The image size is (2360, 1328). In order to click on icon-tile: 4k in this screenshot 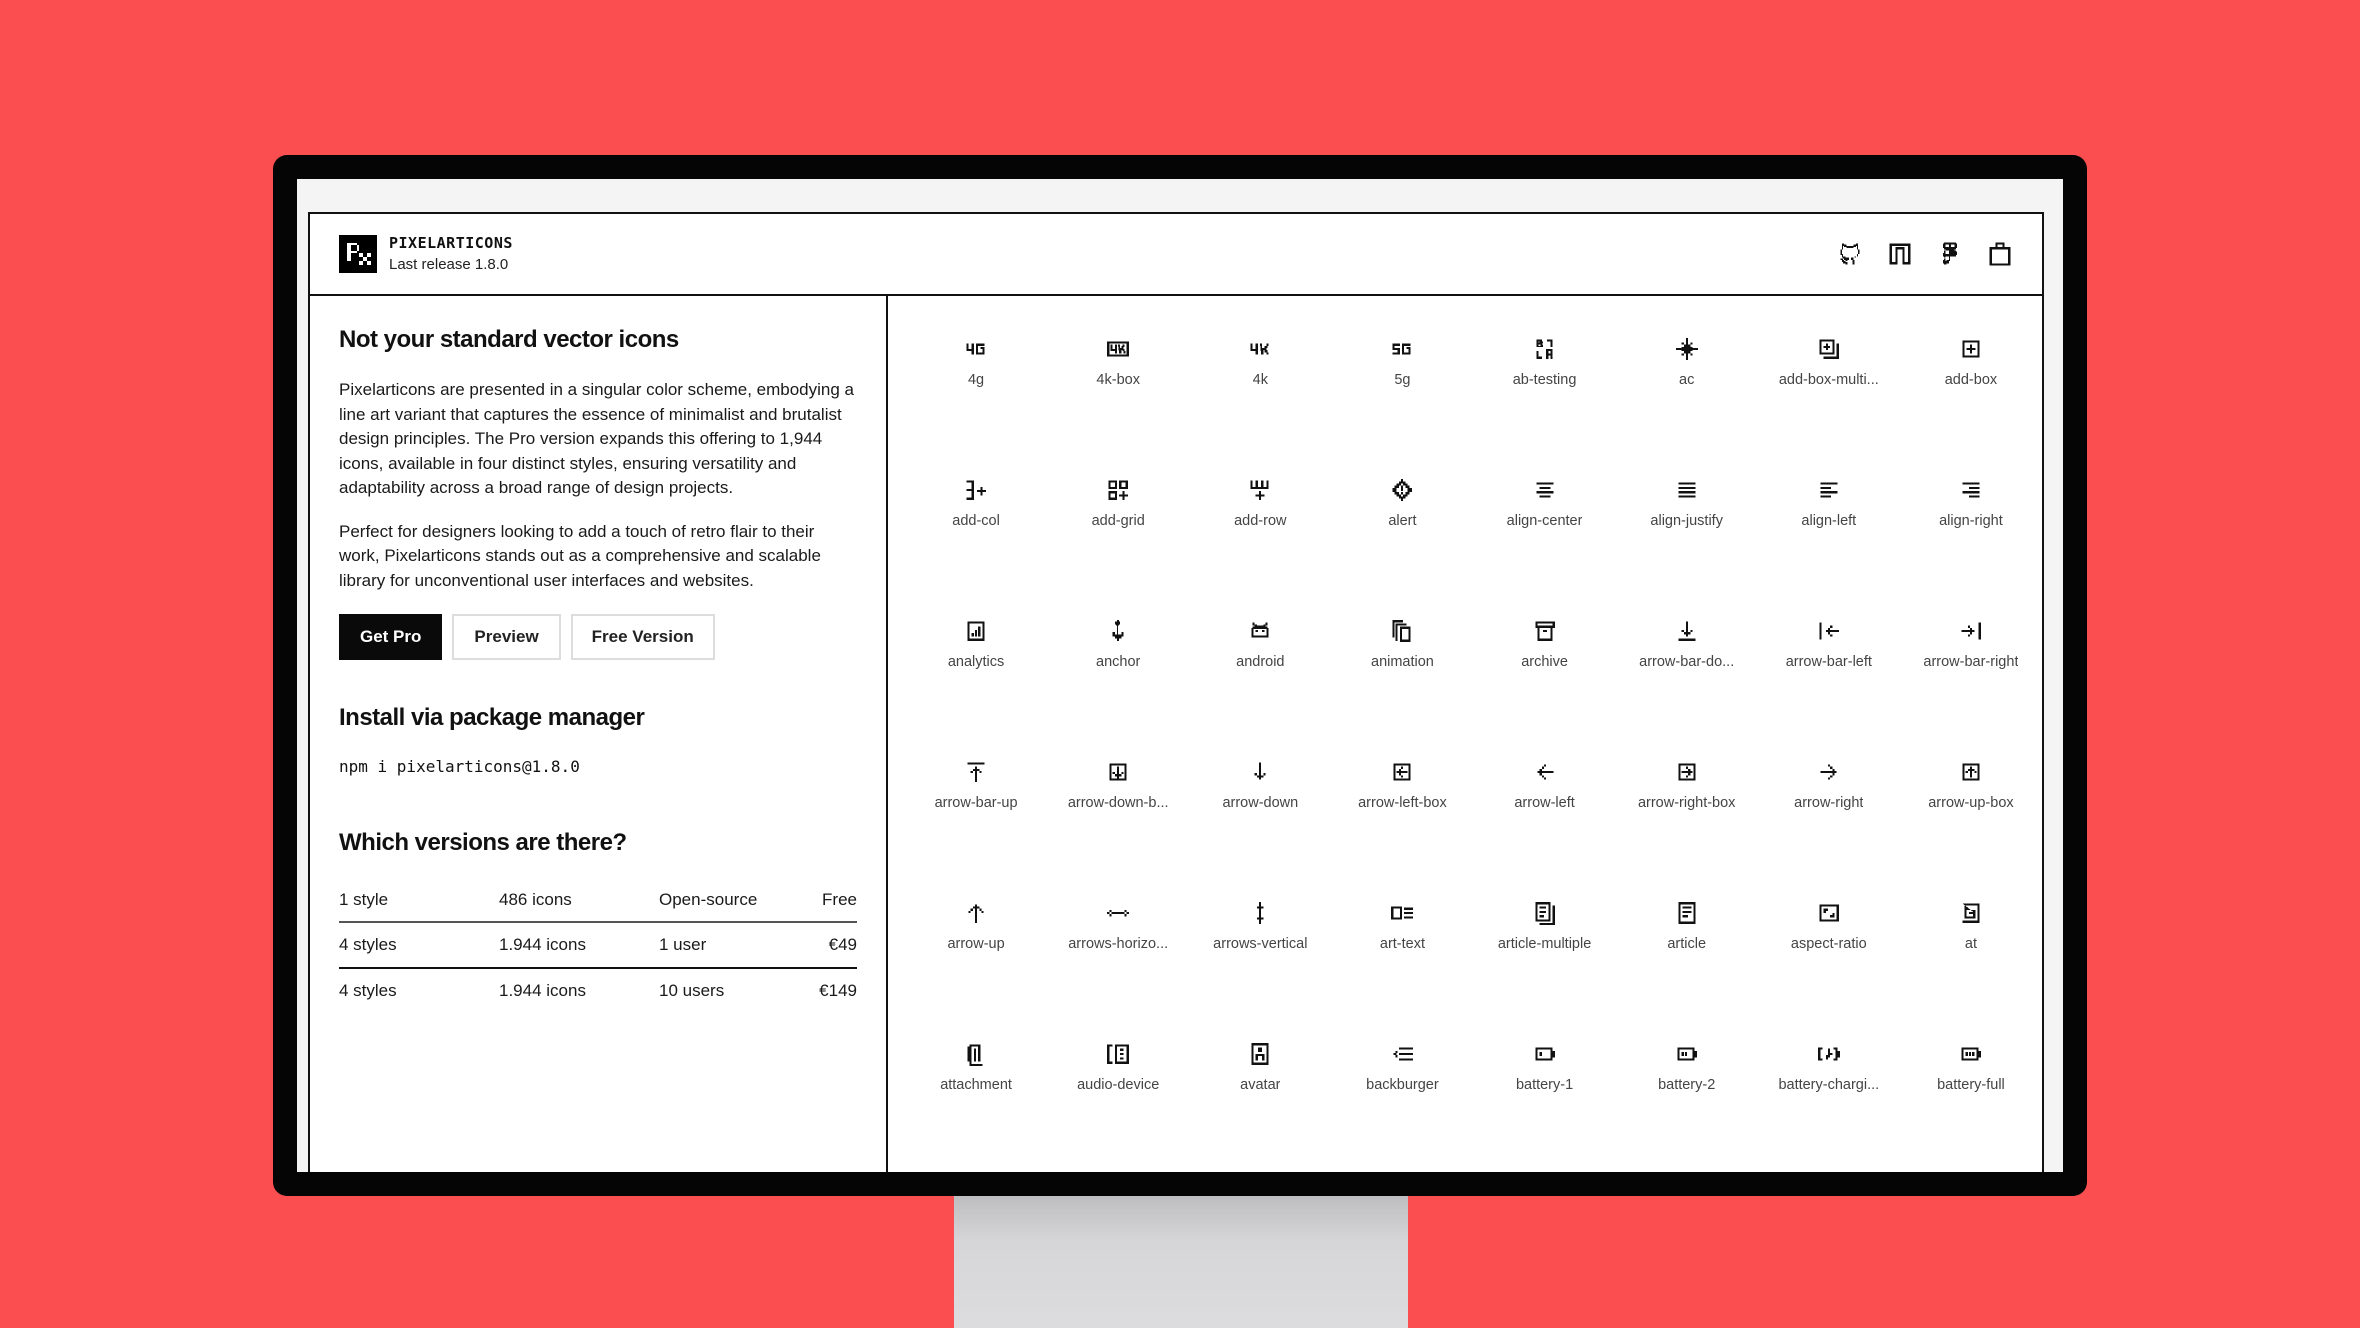, I will do `click(1260, 394)`.